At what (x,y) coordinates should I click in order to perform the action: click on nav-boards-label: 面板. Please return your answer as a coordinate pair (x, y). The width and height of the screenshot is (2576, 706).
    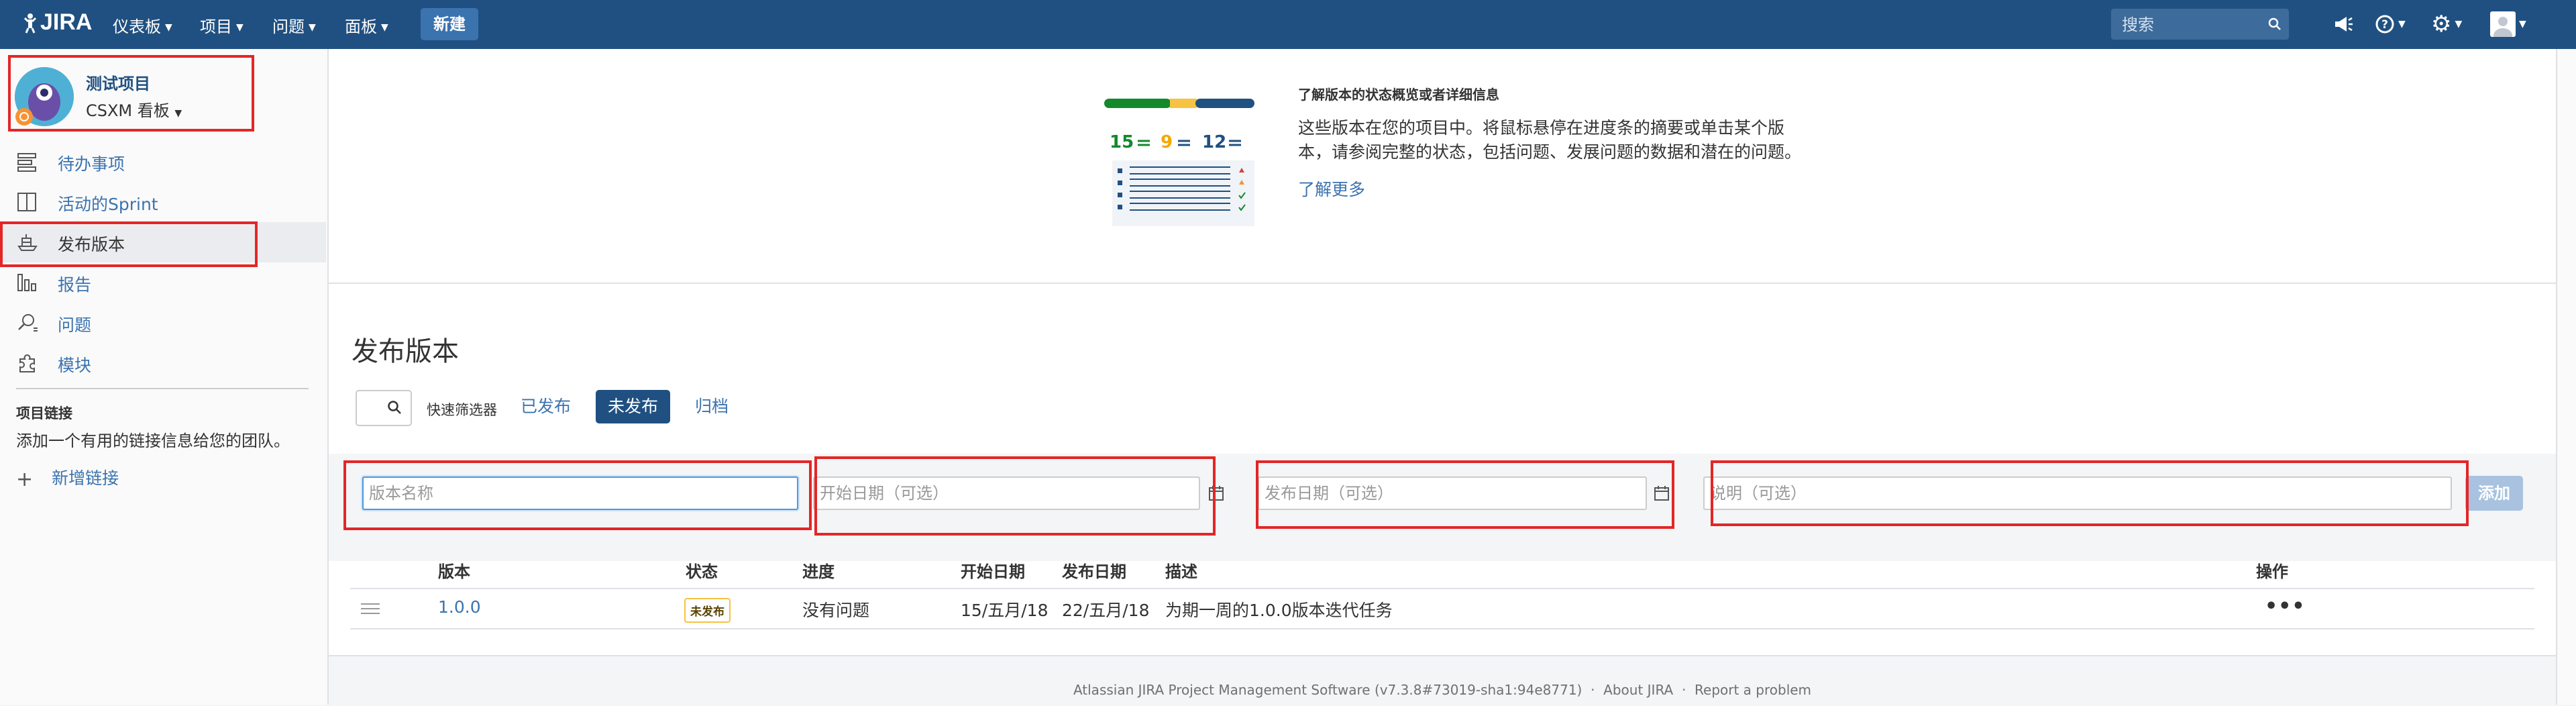
    Looking at the image, I should click on (361, 26).